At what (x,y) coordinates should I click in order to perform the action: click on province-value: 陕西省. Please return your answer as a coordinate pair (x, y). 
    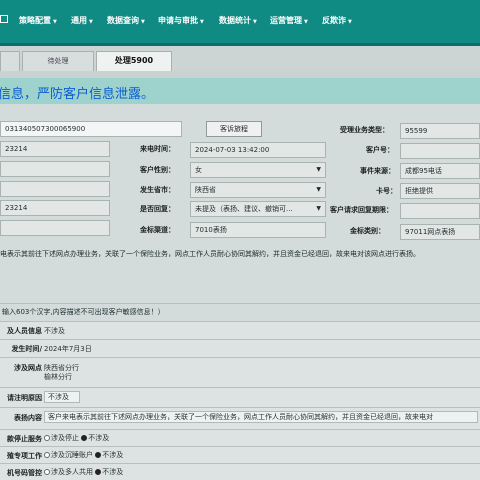
    Looking at the image, I should click on (205, 190).